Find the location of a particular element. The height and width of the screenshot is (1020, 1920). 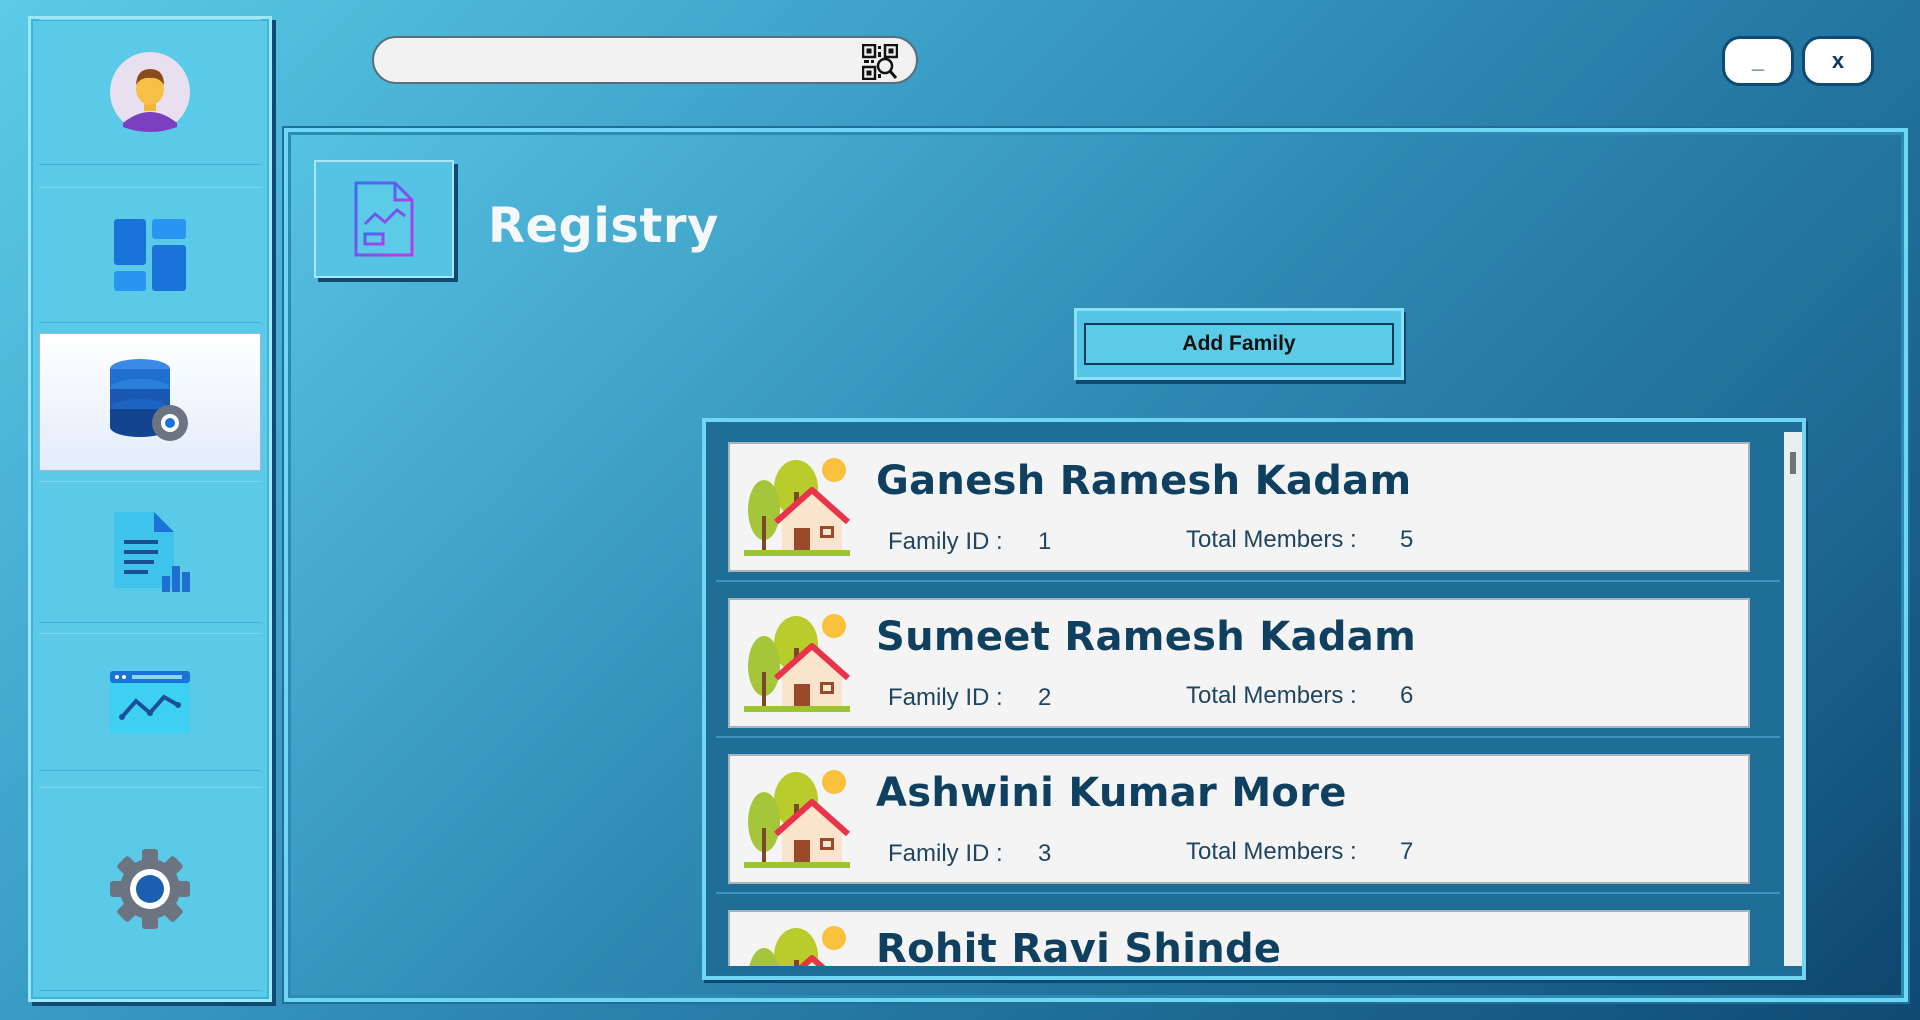

scrollbar-thumb is located at coordinates (1793, 463).